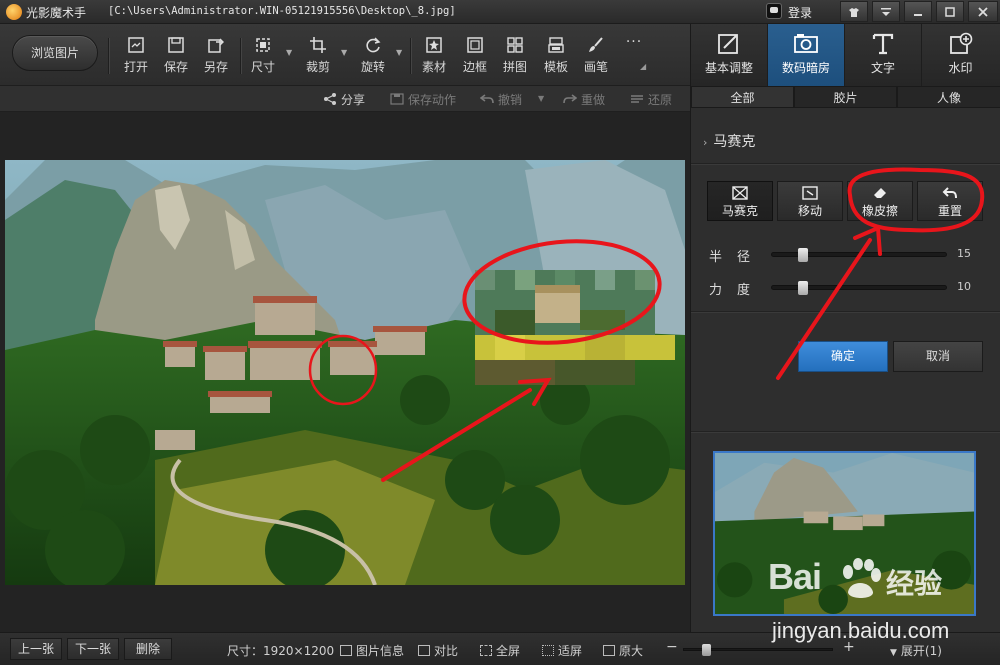  I want to click on save-as-label: 另存, so click(215, 67).